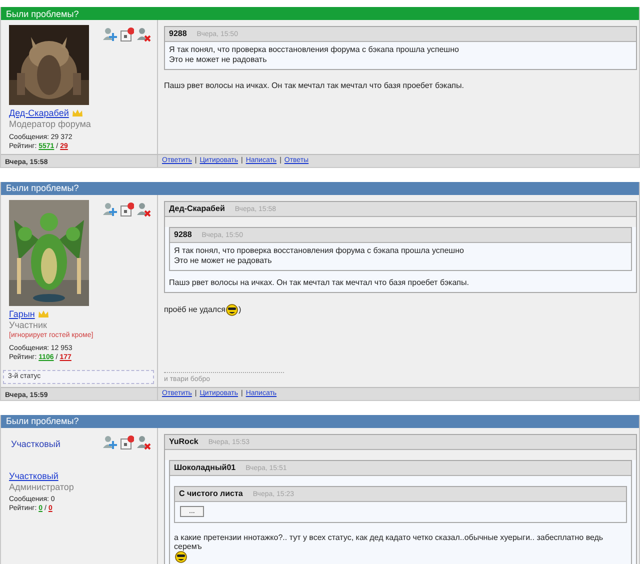 The height and width of the screenshot is (564, 640). What do you see at coordinates (22, 314) in the screenshot?
I see `username-link: Гарын` at bounding box center [22, 314].